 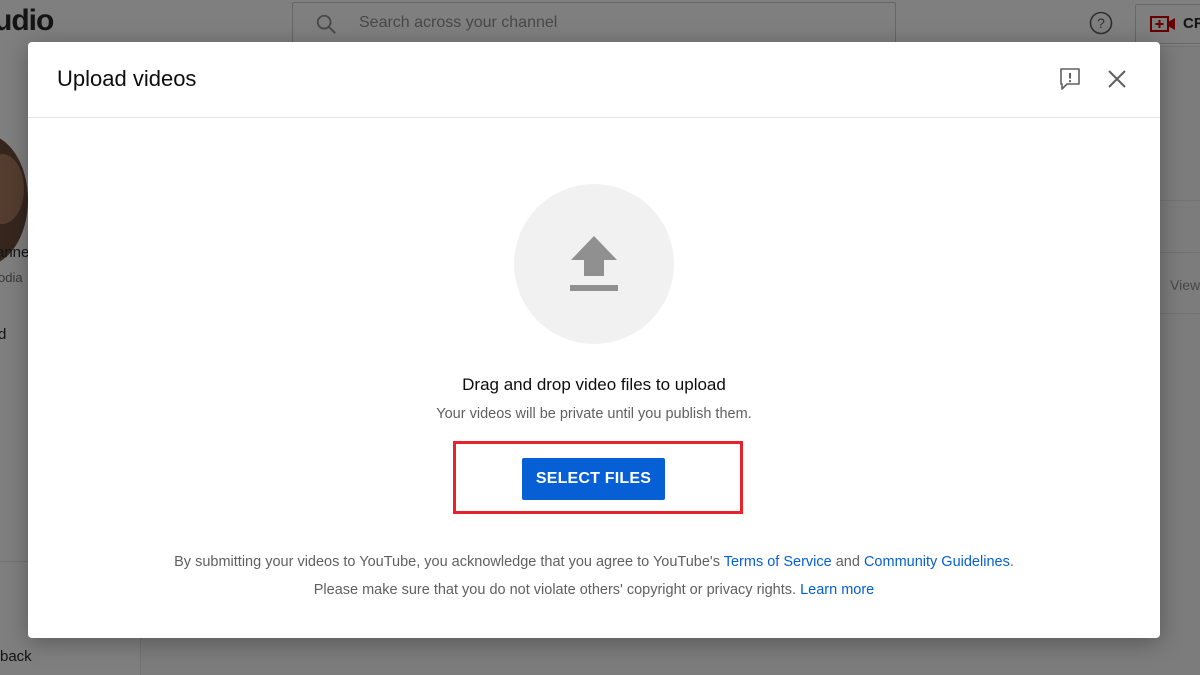 I want to click on close-icon, so click(x=1117, y=79).